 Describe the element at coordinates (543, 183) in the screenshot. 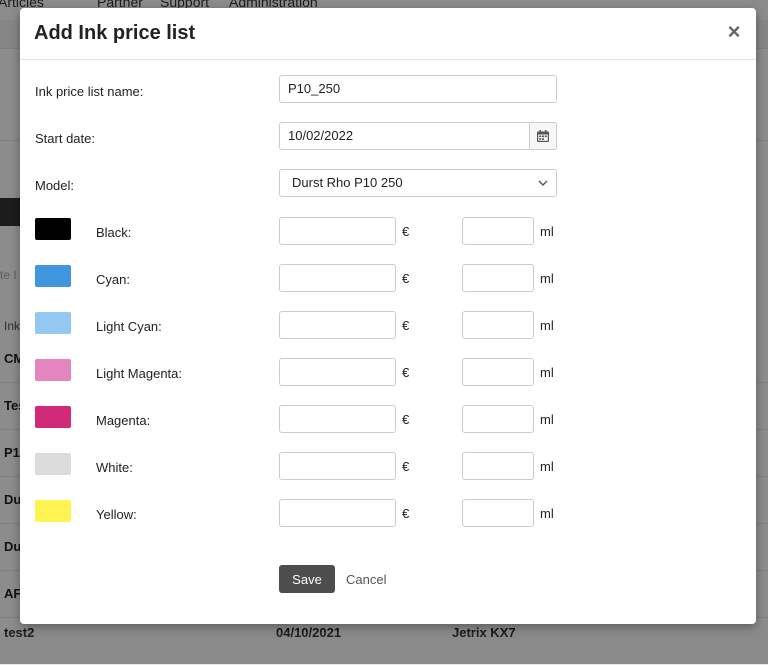

I see `chevron-down-icon` at that location.